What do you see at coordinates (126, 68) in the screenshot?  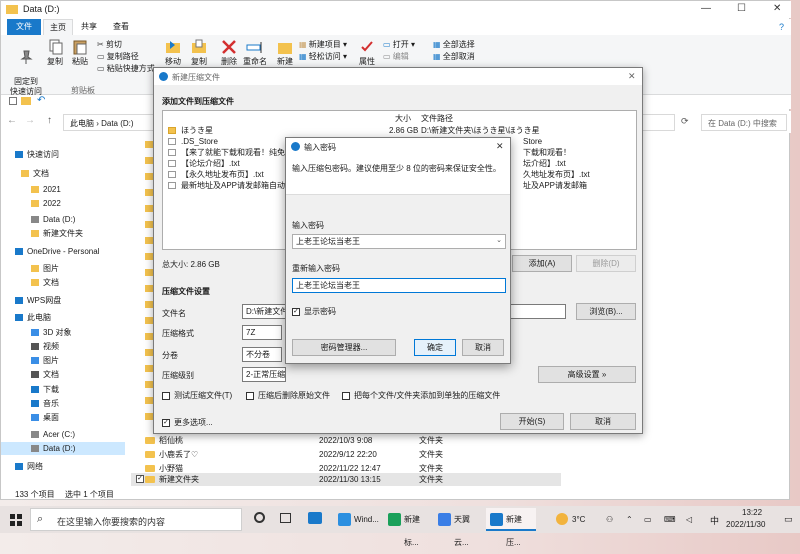 I see `paste-shortcut-button: ▭ 粘贴快捷方式` at bounding box center [126, 68].